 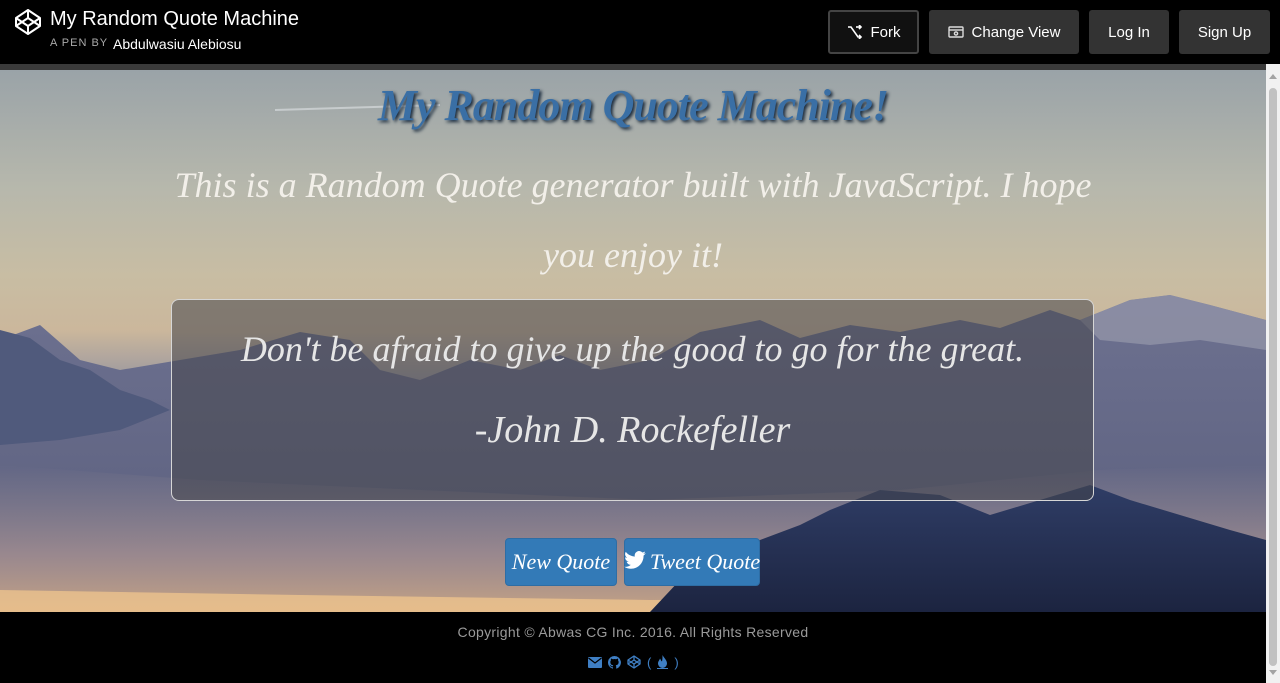 I want to click on paren-open: (, so click(x=649, y=662).